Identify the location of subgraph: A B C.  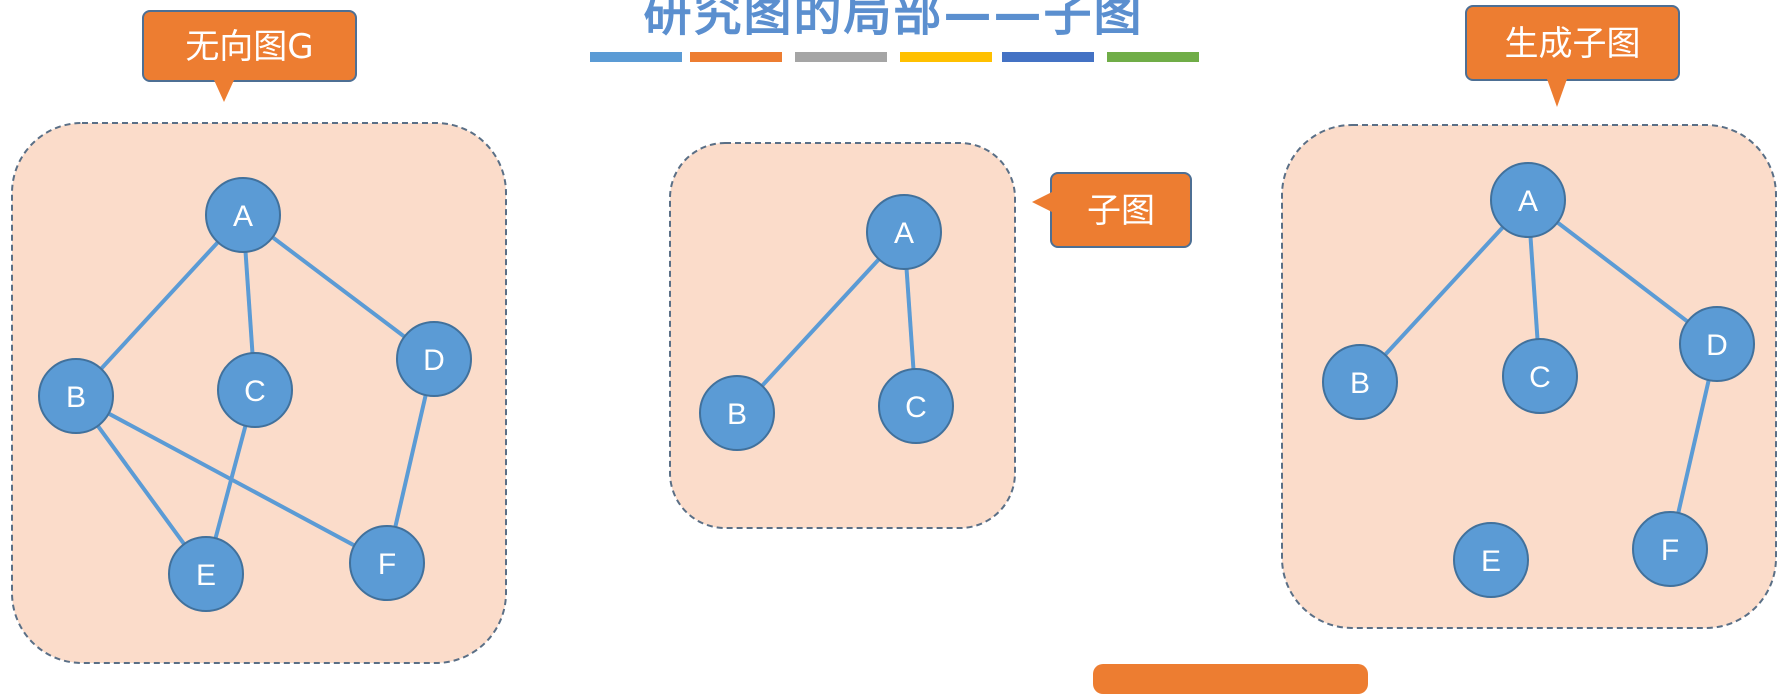
(842, 335).